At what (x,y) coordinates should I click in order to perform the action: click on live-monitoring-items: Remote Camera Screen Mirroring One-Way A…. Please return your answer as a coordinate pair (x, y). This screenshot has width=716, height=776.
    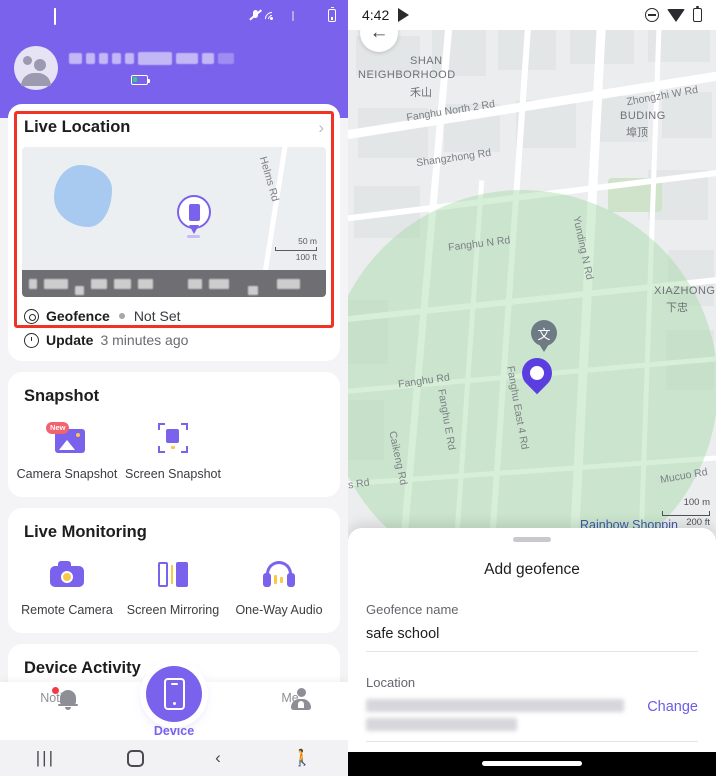
    Looking at the image, I should click on (174, 587).